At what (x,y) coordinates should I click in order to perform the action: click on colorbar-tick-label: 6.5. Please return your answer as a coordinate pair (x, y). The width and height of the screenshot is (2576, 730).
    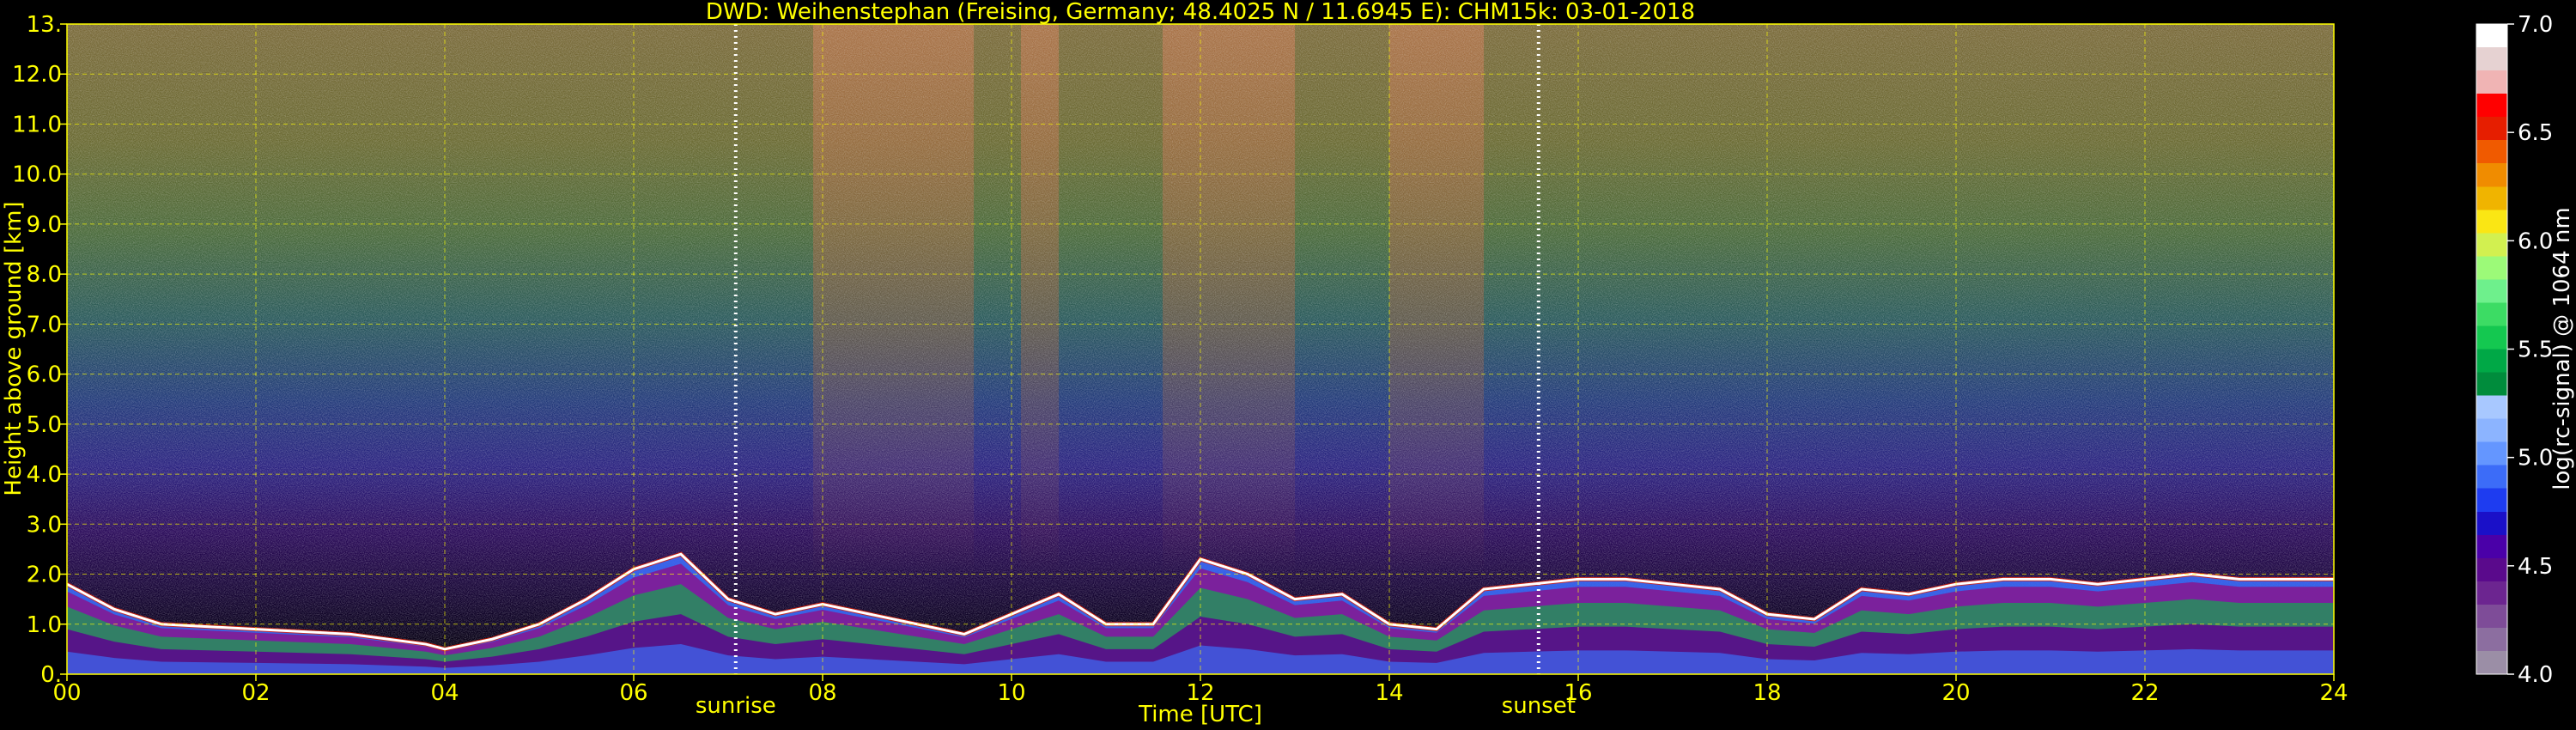
    Looking at the image, I should click on (2536, 133).